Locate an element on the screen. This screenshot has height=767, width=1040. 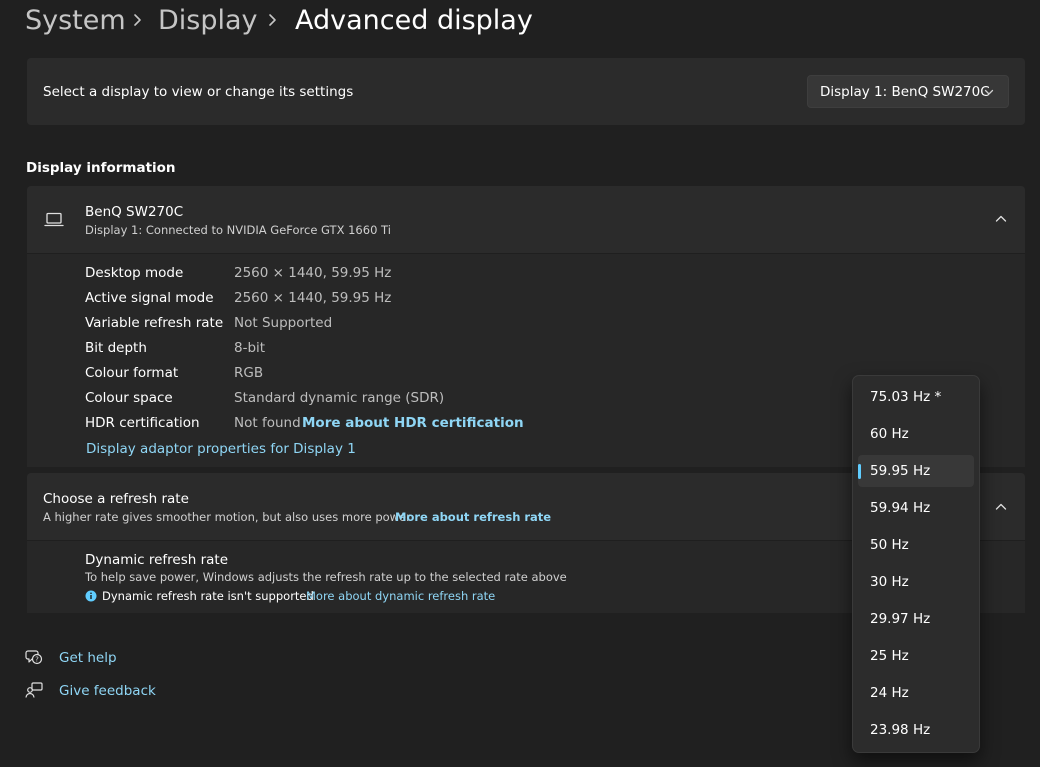
refresh-rate-option-selected: 59.95 Hz is located at coordinates (916, 471).